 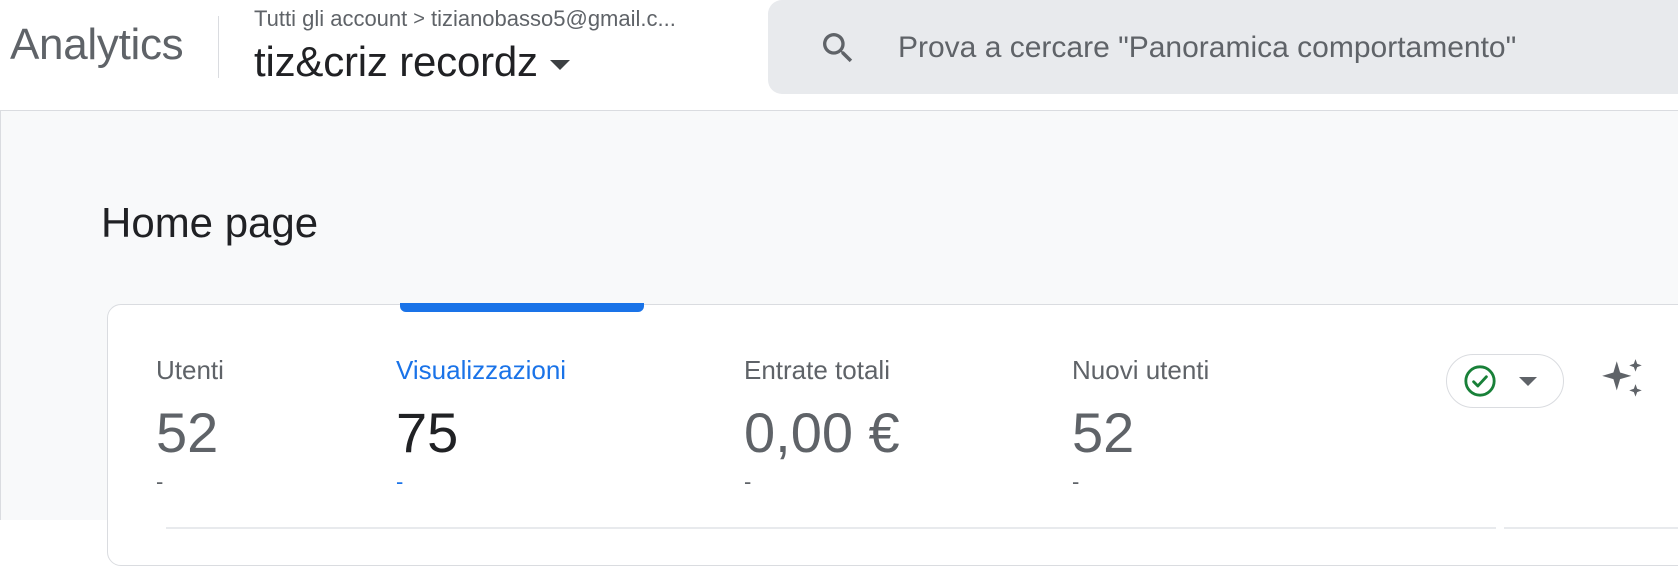 I want to click on metric-value: 0,00 €, so click(x=822, y=432).